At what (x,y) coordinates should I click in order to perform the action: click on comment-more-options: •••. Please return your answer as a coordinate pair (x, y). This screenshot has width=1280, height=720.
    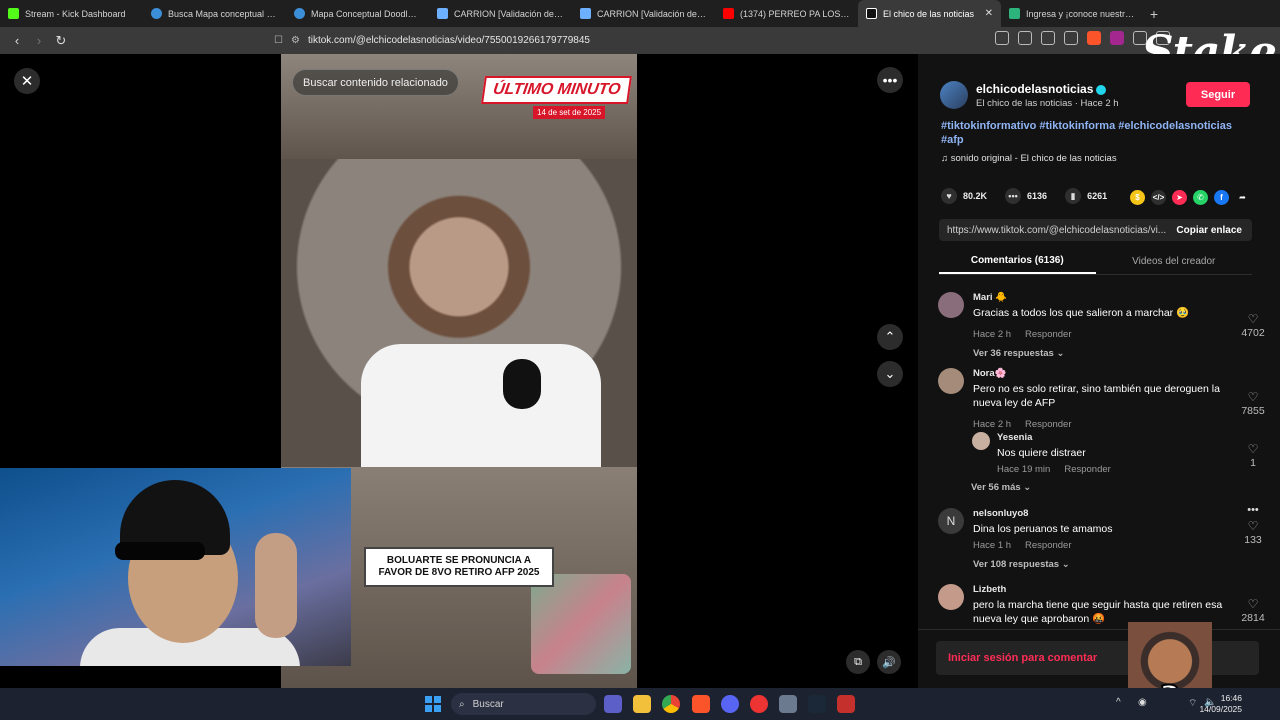
    Looking at the image, I should click on (1253, 510).